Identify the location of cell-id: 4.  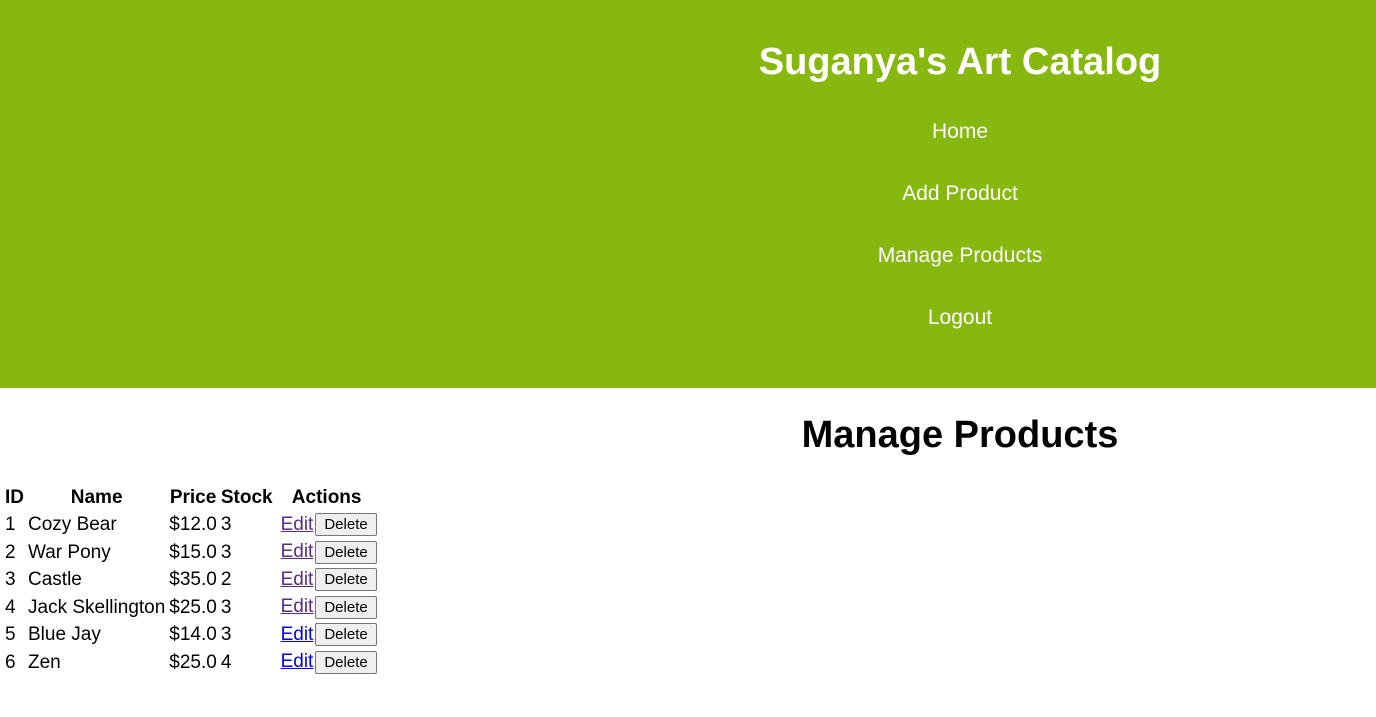
(10, 607).